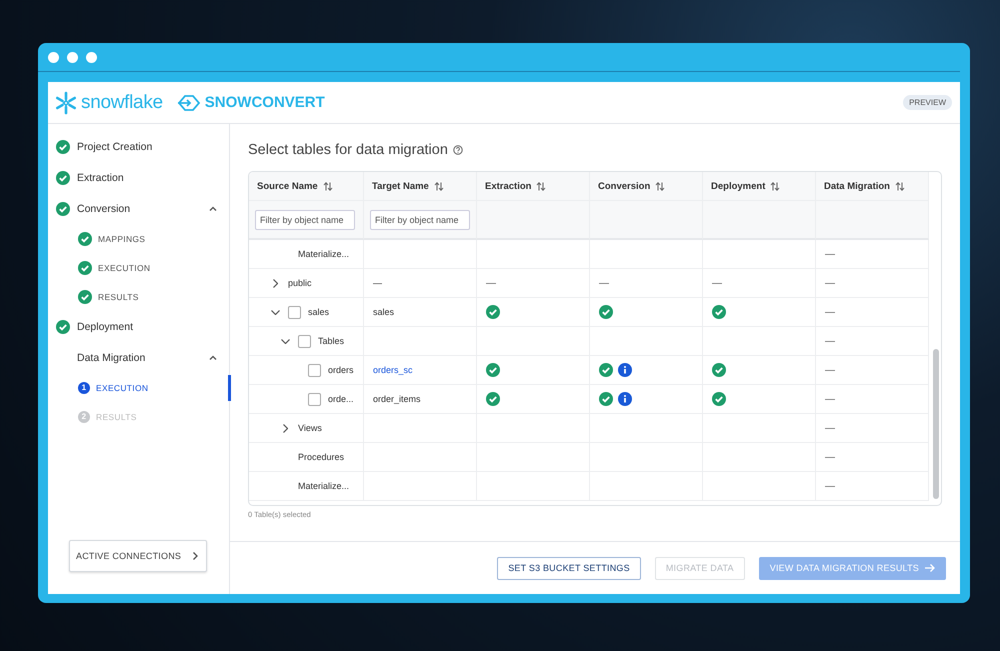 The height and width of the screenshot is (651, 1000). What do you see at coordinates (138, 238) in the screenshot?
I see `substep-item: MAPPINGS` at bounding box center [138, 238].